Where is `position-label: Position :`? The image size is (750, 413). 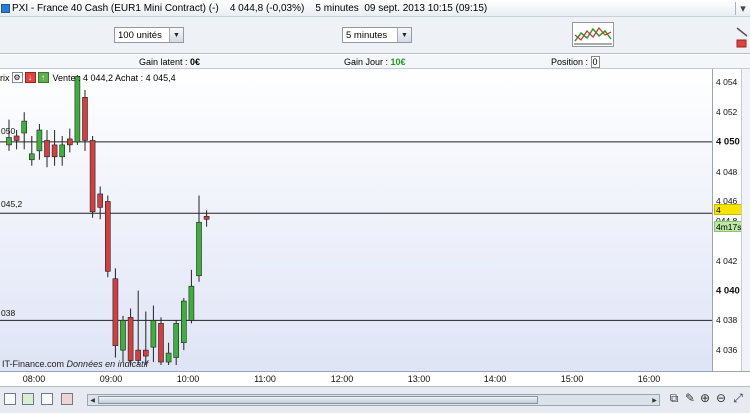
position-label: Position : is located at coordinates (571, 62).